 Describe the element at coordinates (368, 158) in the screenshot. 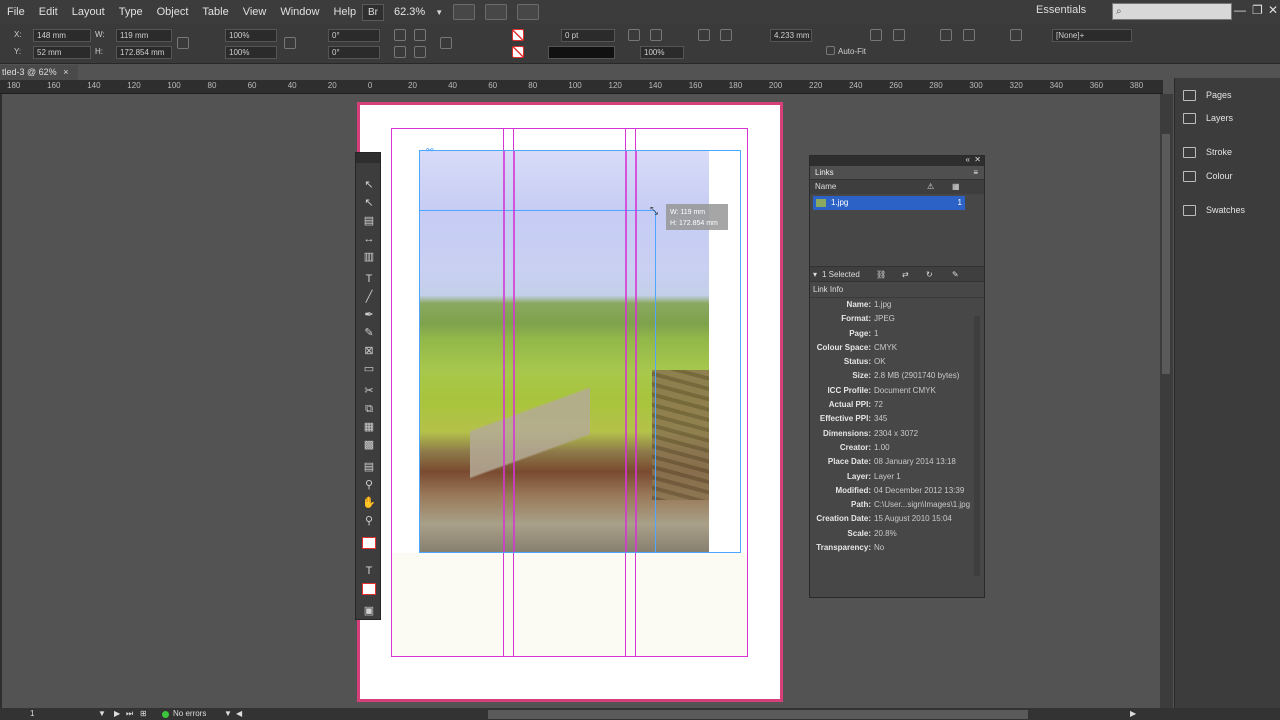

I see `tools-panel-header` at that location.